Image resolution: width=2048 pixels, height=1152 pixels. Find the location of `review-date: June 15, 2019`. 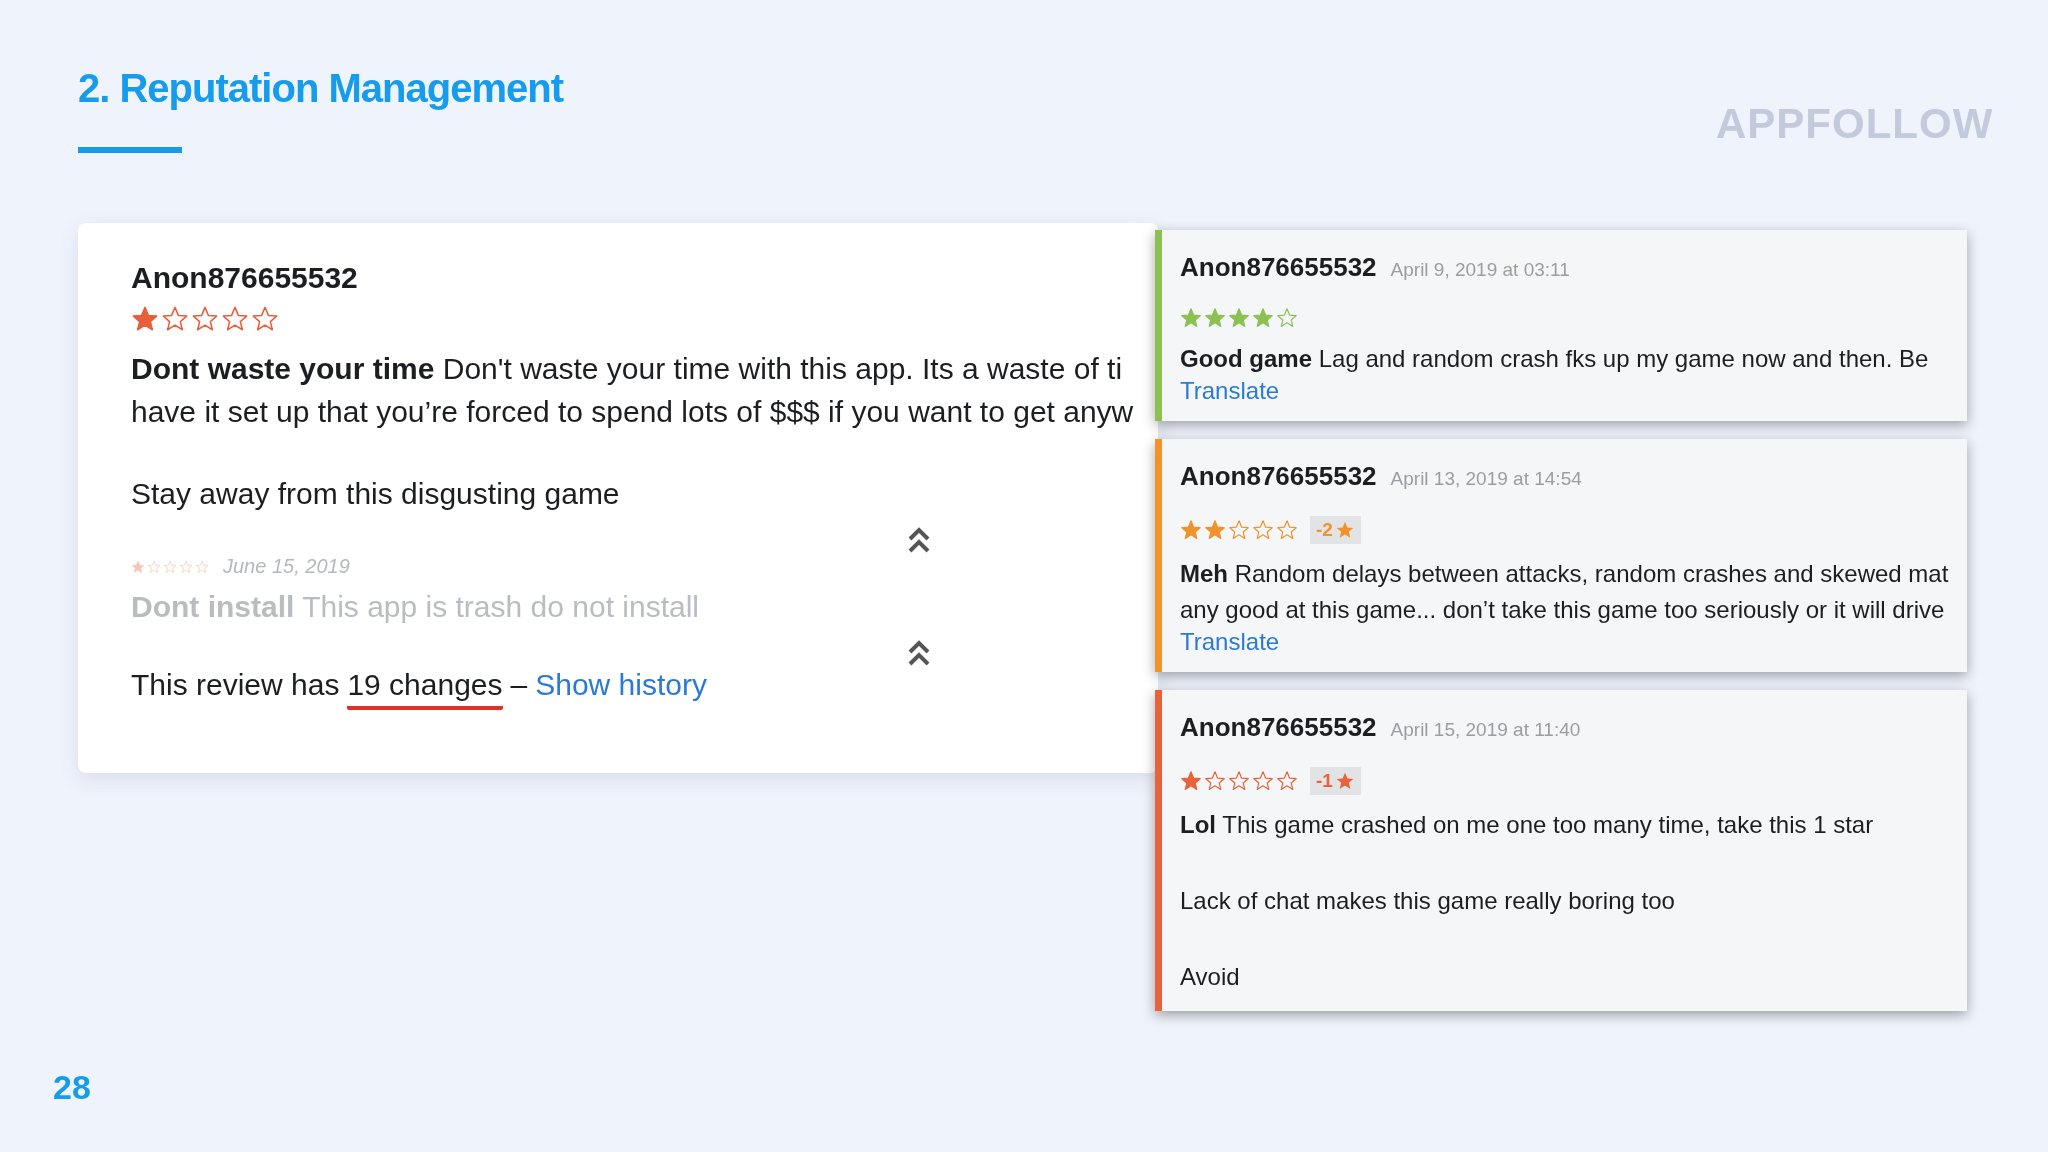

review-date: June 15, 2019 is located at coordinates (286, 566).